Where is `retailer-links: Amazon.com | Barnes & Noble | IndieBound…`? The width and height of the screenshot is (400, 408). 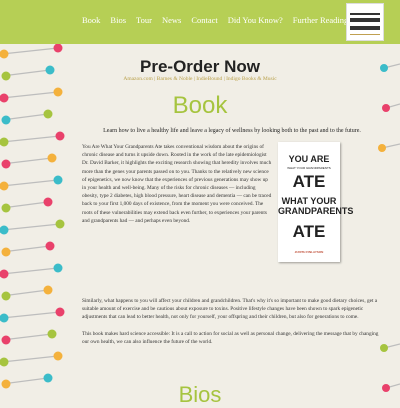 retailer-links: Amazon.com | Barnes & Noble | IndieBound… is located at coordinates (200, 79).